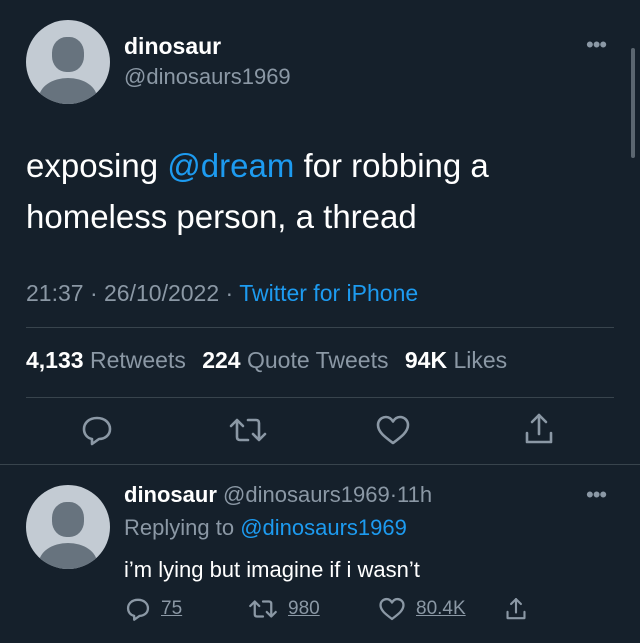 The width and height of the screenshot is (640, 643). What do you see at coordinates (222, 293) in the screenshot?
I see `tweet-metadata: 21:37 · 26/10/2022 · Twitter for iPhone` at bounding box center [222, 293].